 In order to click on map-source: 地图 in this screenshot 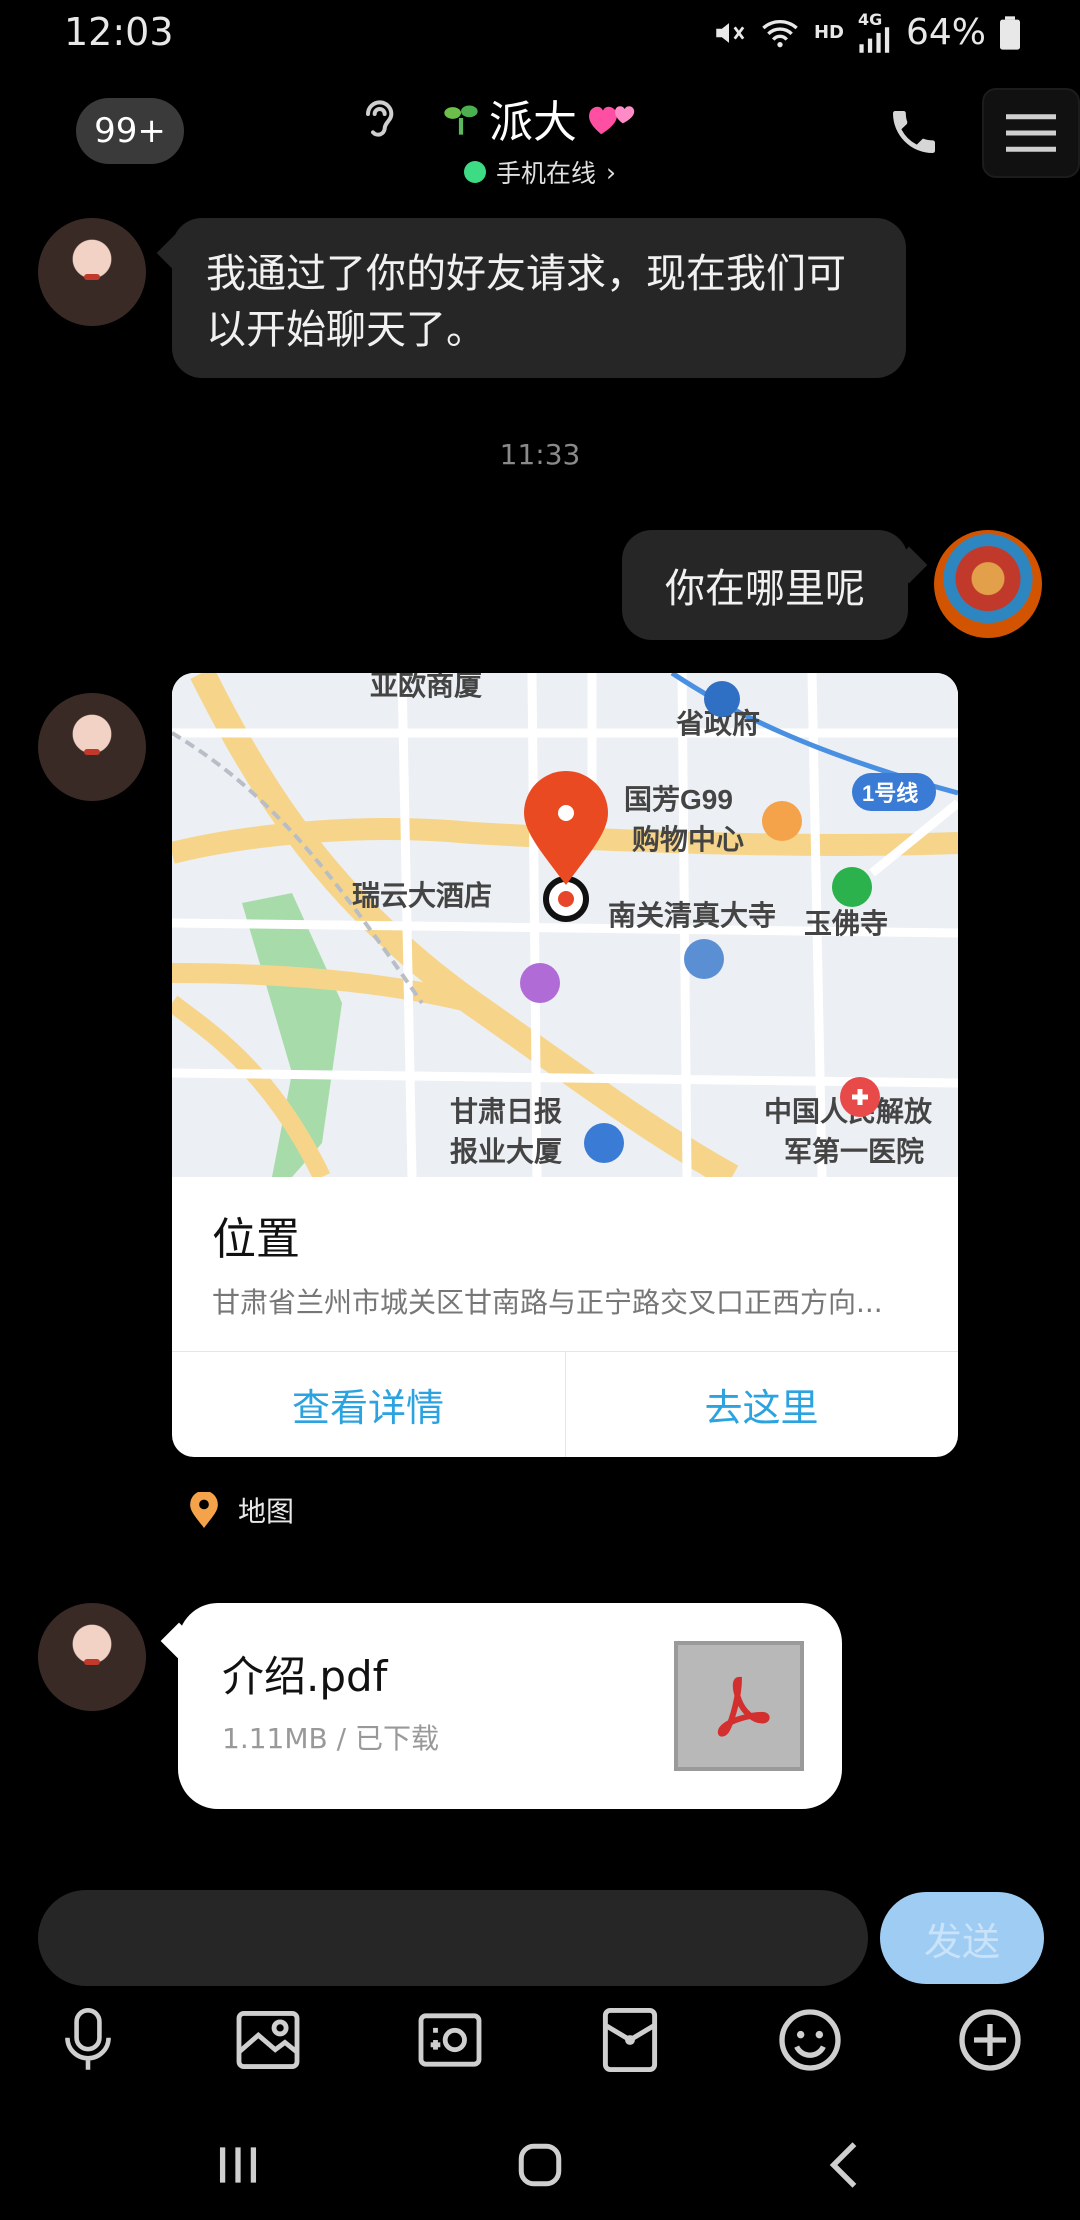, I will do `click(242, 1510)`.